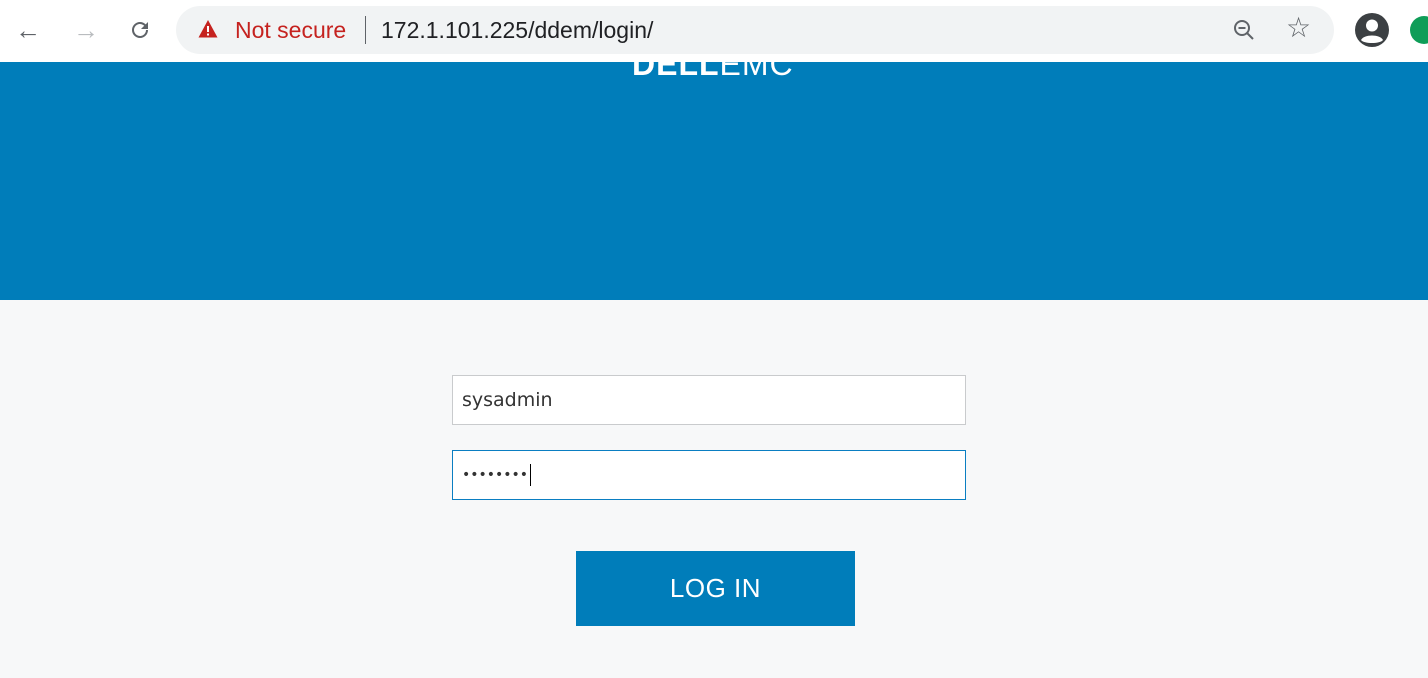  I want to click on logo-dell: DELL, so click(676, 72).